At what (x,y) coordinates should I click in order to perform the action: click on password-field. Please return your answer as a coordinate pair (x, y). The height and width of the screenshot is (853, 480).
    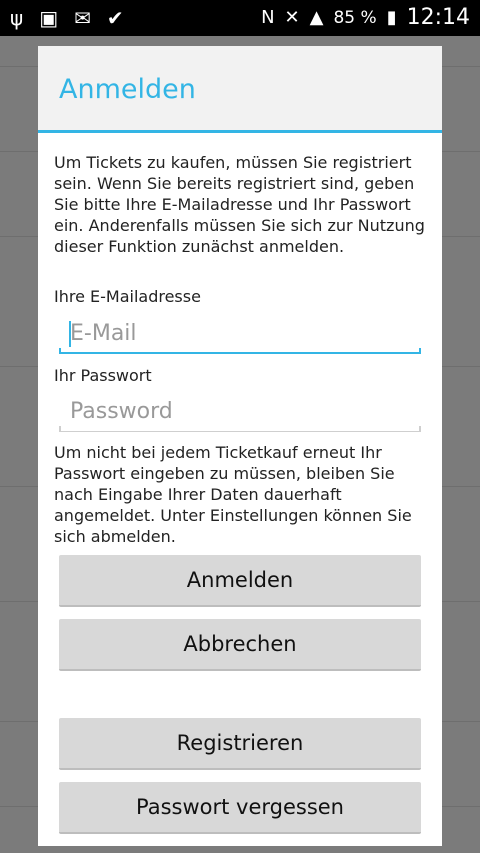
    Looking at the image, I should click on (240, 411).